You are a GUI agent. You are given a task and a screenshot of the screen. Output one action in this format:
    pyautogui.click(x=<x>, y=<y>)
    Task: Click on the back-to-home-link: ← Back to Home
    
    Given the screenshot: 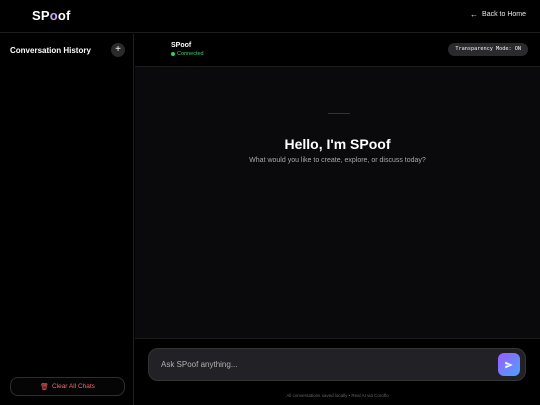 What is the action you would take?
    pyautogui.click(x=498, y=14)
    